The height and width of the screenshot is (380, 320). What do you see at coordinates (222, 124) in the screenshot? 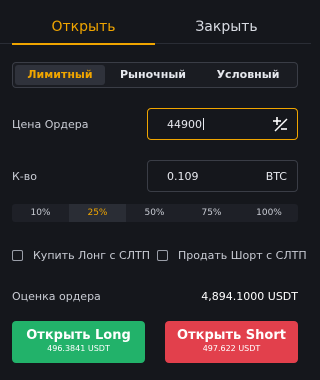
I see `price-input: 44900` at bounding box center [222, 124].